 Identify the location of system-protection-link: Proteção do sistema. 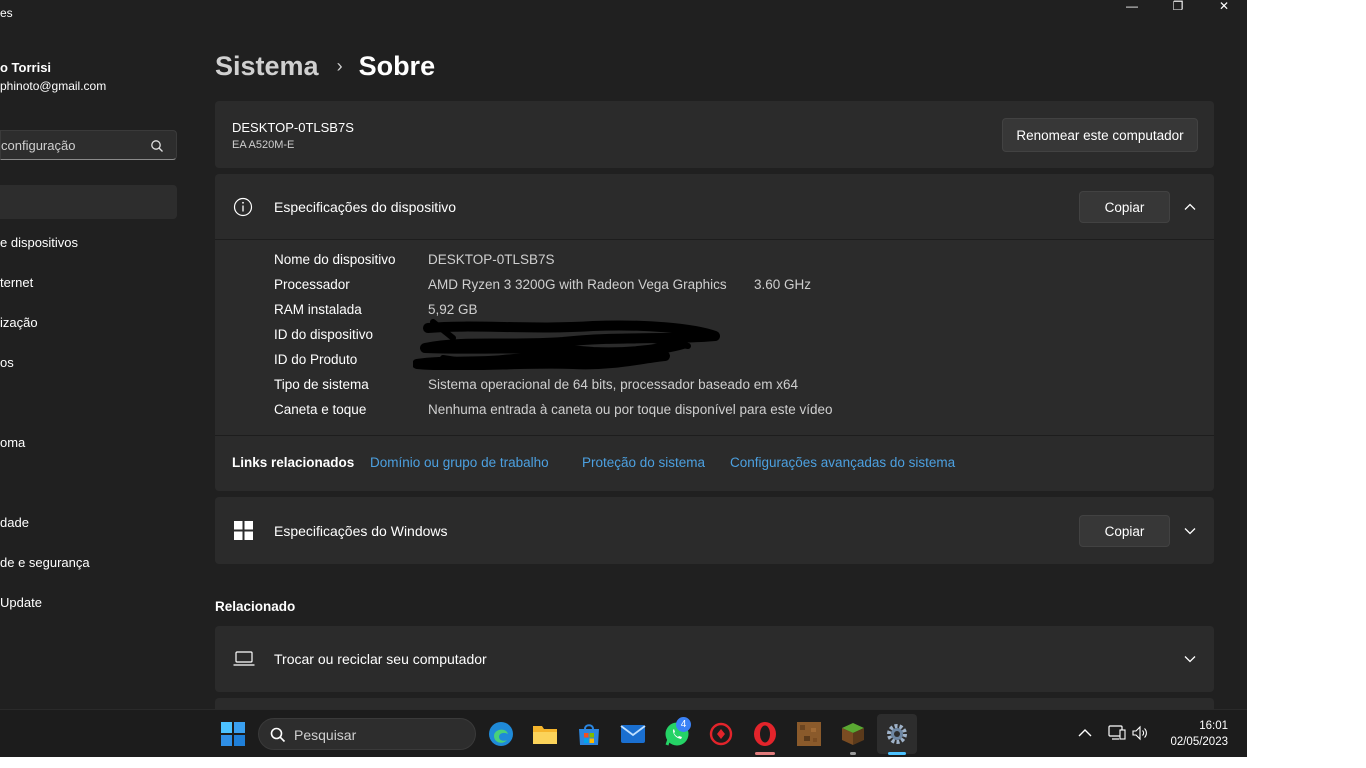
(643, 462).